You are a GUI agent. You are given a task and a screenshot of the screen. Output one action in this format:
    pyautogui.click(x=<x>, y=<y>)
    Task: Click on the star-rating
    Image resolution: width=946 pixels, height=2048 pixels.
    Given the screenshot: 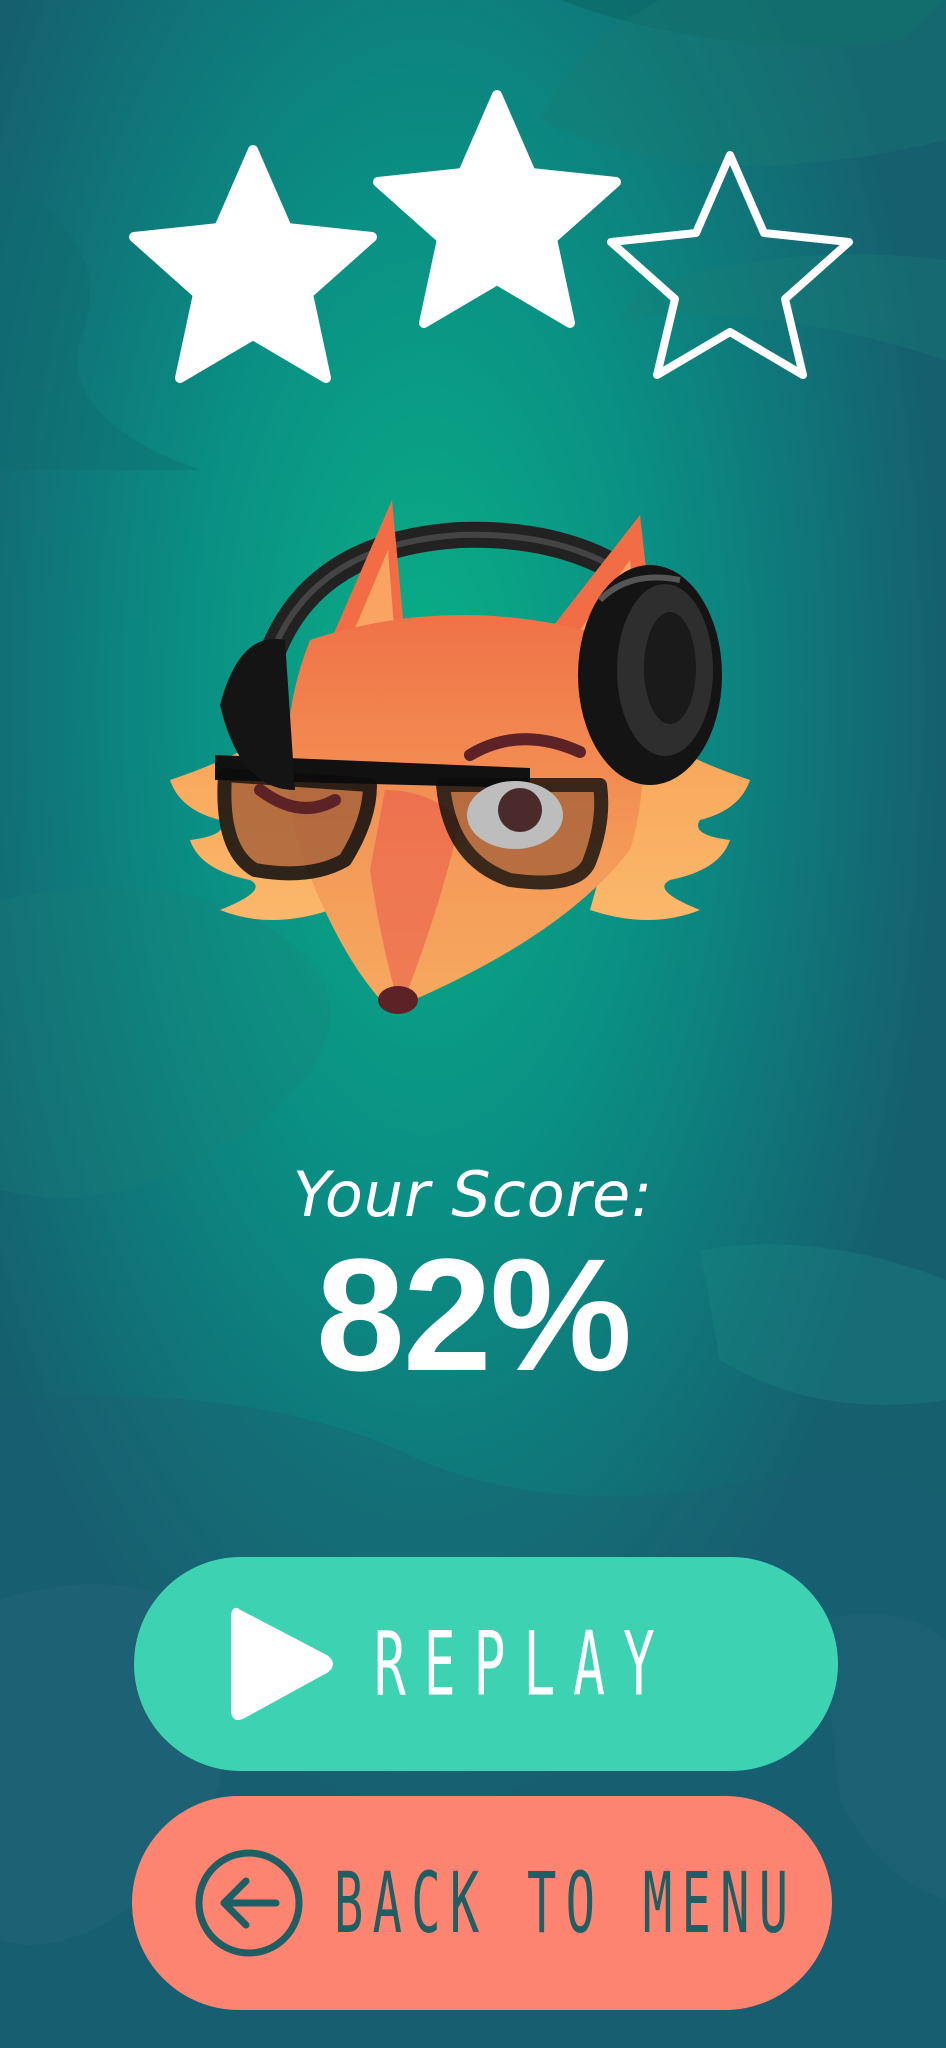 What is the action you would take?
    pyautogui.click(x=491, y=236)
    